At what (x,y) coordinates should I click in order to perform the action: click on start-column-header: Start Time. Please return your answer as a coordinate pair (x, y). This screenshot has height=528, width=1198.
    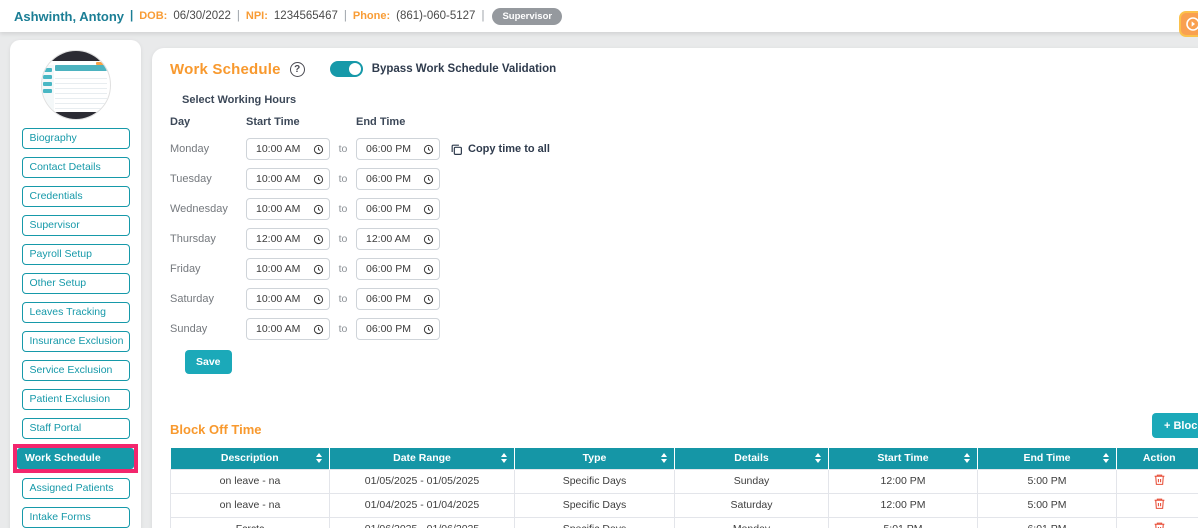
    Looking at the image, I should click on (273, 122).